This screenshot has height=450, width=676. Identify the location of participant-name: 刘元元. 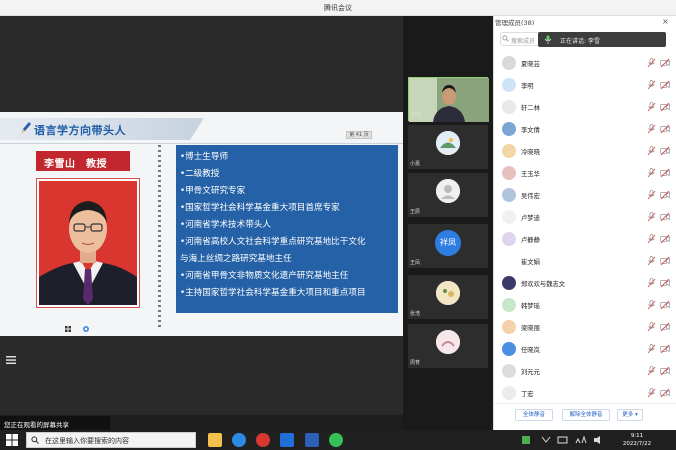
(530, 372).